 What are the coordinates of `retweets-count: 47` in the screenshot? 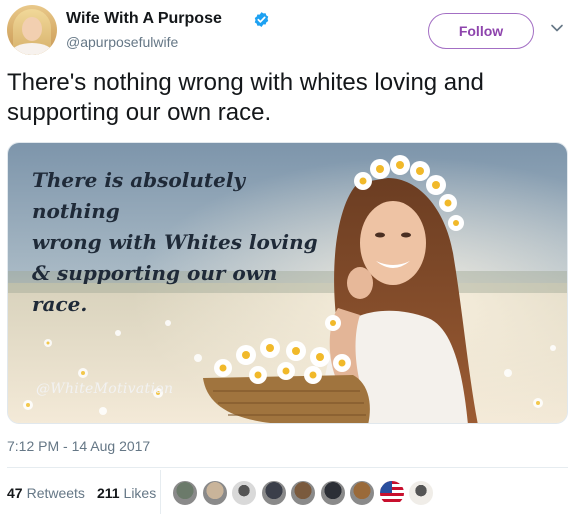 It's located at (15, 493).